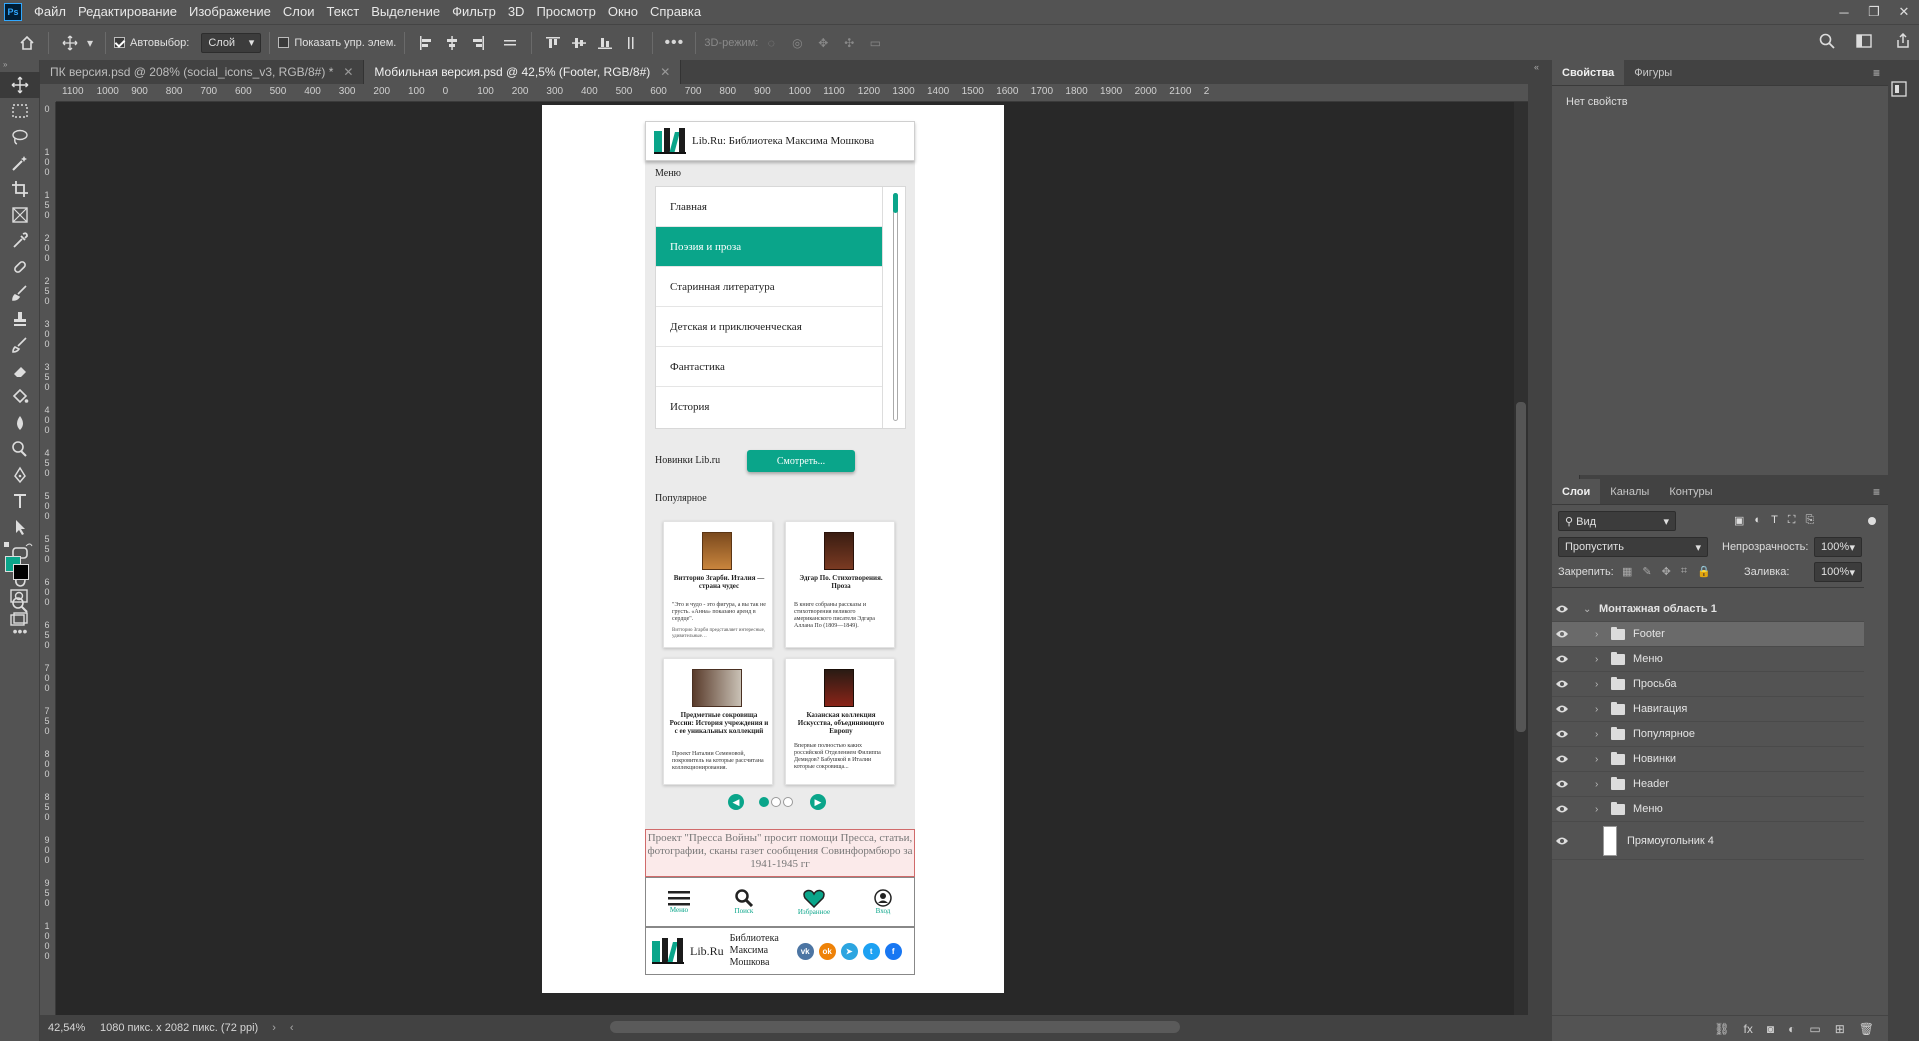  I want to click on tab-layers: Слои, so click(1576, 491).